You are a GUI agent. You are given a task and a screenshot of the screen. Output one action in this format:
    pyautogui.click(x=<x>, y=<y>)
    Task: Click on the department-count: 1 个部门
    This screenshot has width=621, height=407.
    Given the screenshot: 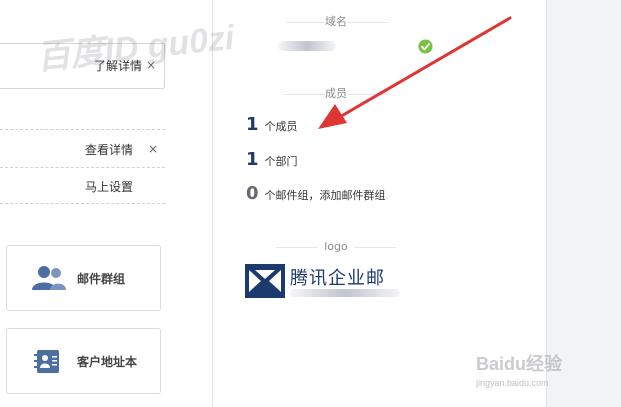 What is the action you would take?
    pyautogui.click(x=272, y=159)
    